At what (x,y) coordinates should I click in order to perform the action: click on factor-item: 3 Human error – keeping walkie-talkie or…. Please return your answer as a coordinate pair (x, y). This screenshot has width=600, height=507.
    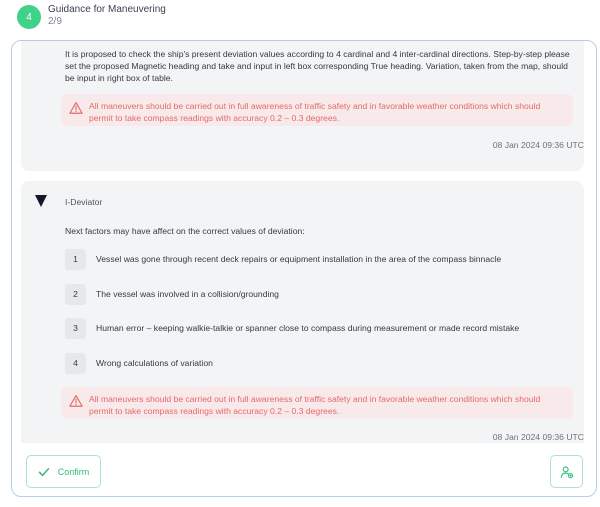
    Looking at the image, I should click on (325, 328).